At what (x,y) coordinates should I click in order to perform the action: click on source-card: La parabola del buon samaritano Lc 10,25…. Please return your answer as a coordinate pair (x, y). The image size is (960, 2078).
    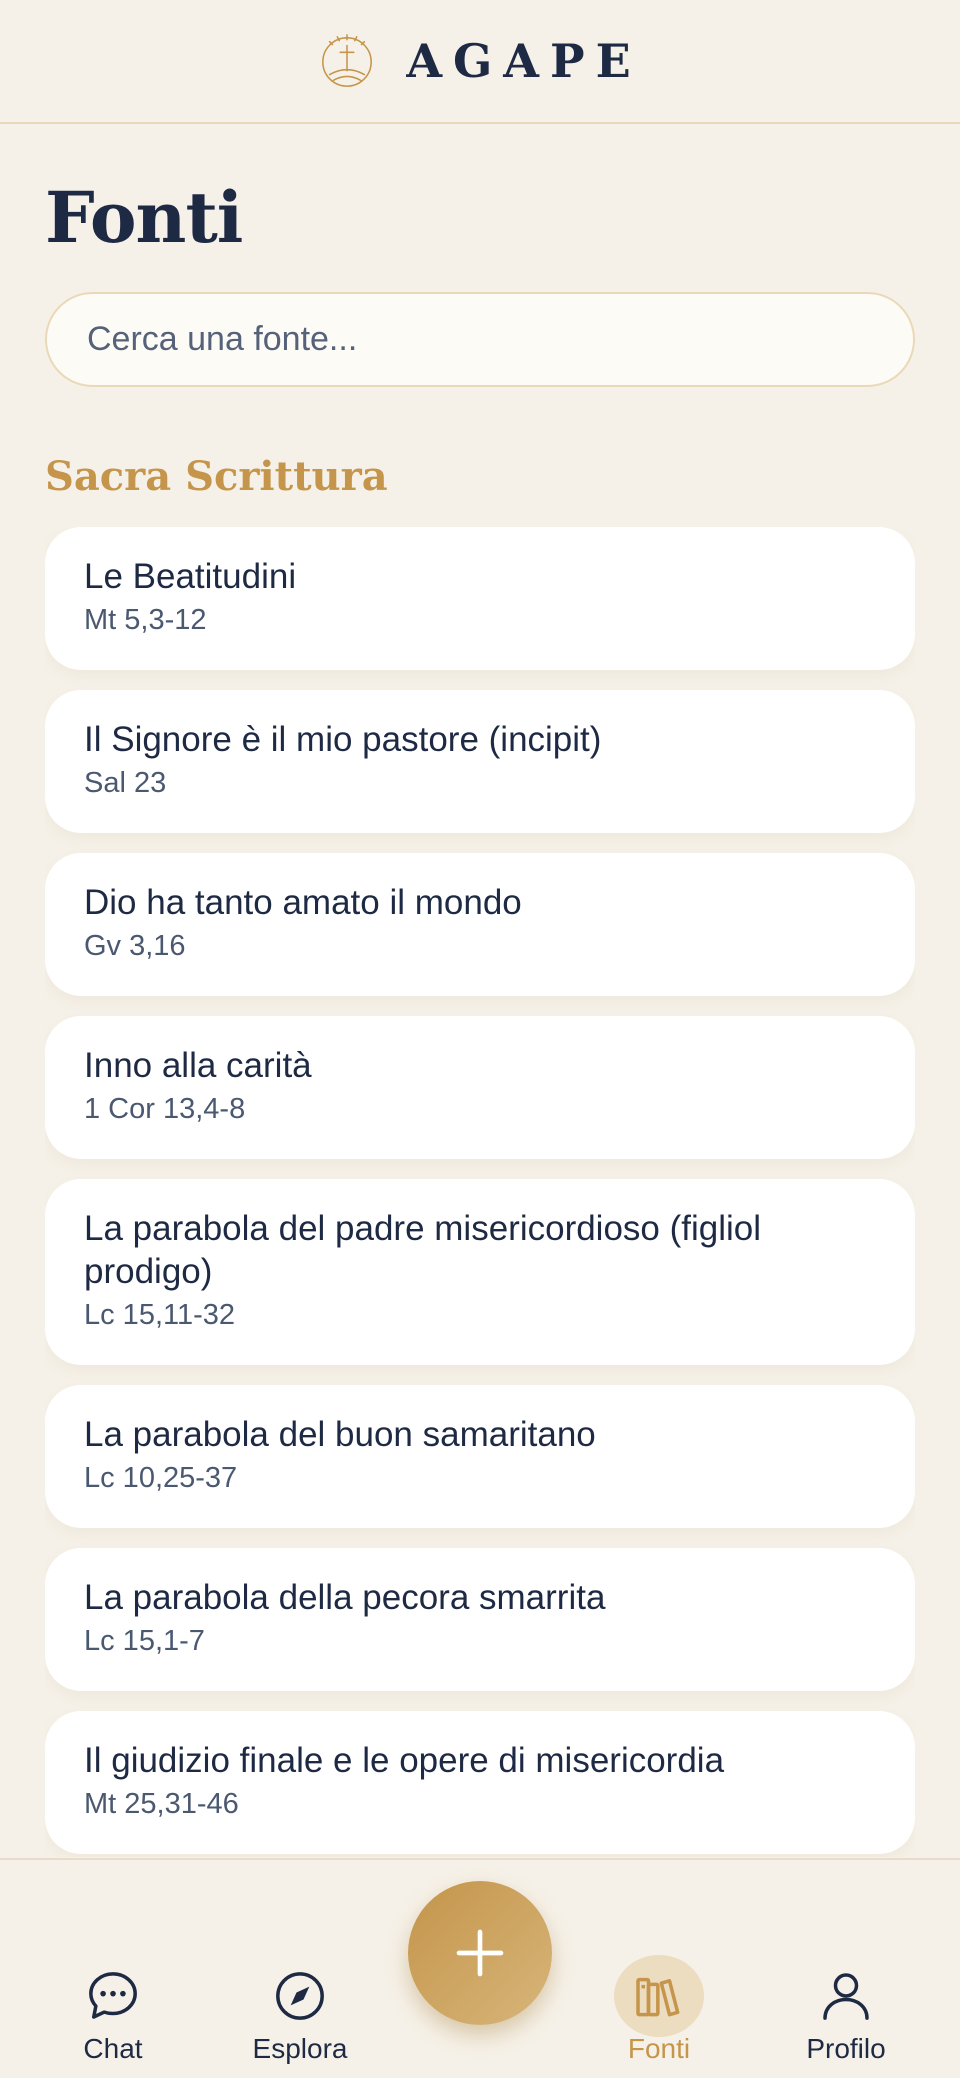
    Looking at the image, I should click on (480, 1456).